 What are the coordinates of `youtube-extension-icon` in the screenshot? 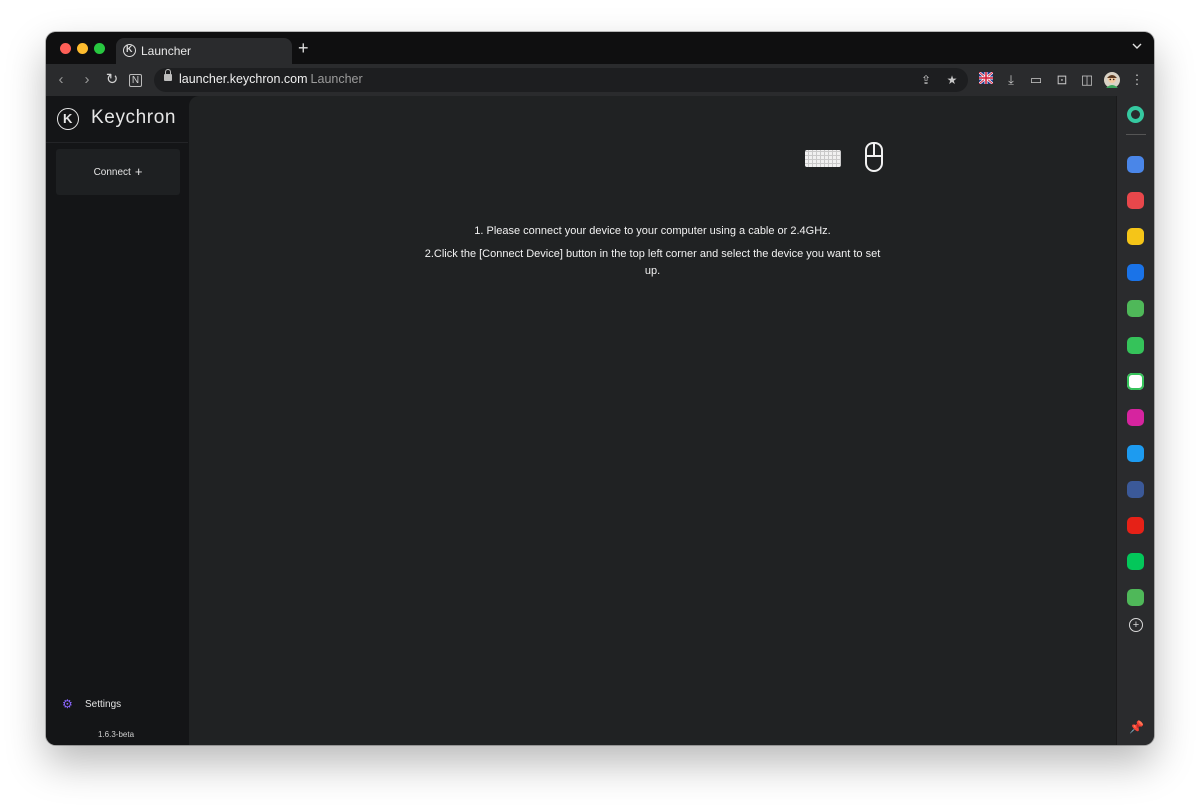 It's located at (1135, 525).